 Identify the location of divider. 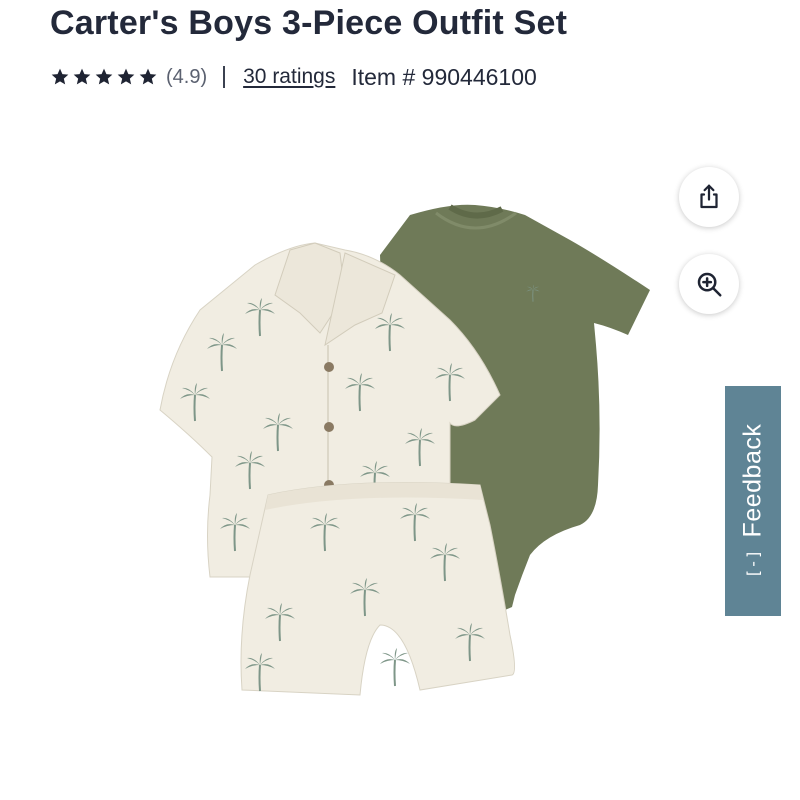
(224, 77).